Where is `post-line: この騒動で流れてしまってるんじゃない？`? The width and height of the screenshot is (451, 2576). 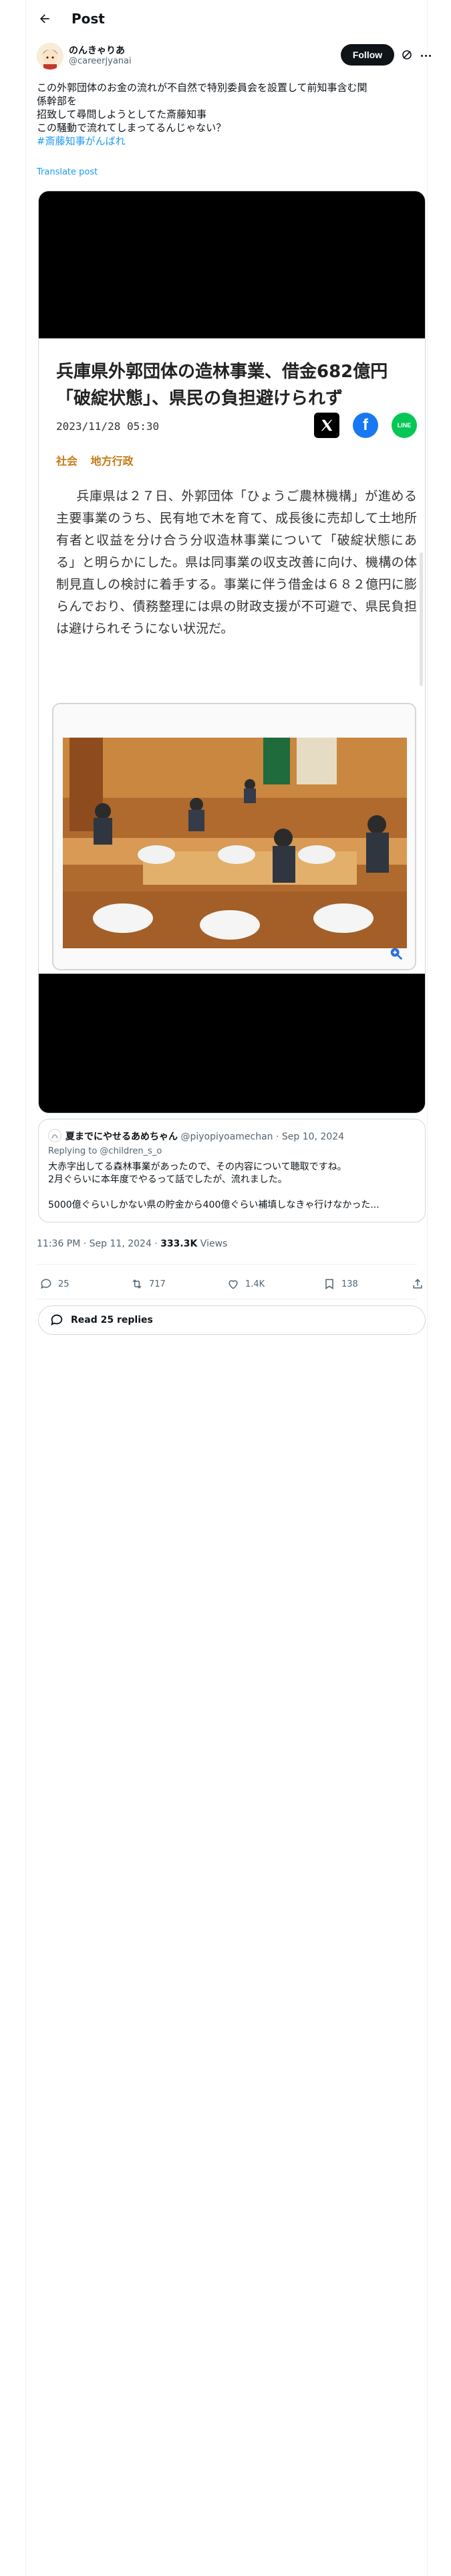
post-line: この騒動で流れてしまってるんじゃない？ is located at coordinates (132, 128).